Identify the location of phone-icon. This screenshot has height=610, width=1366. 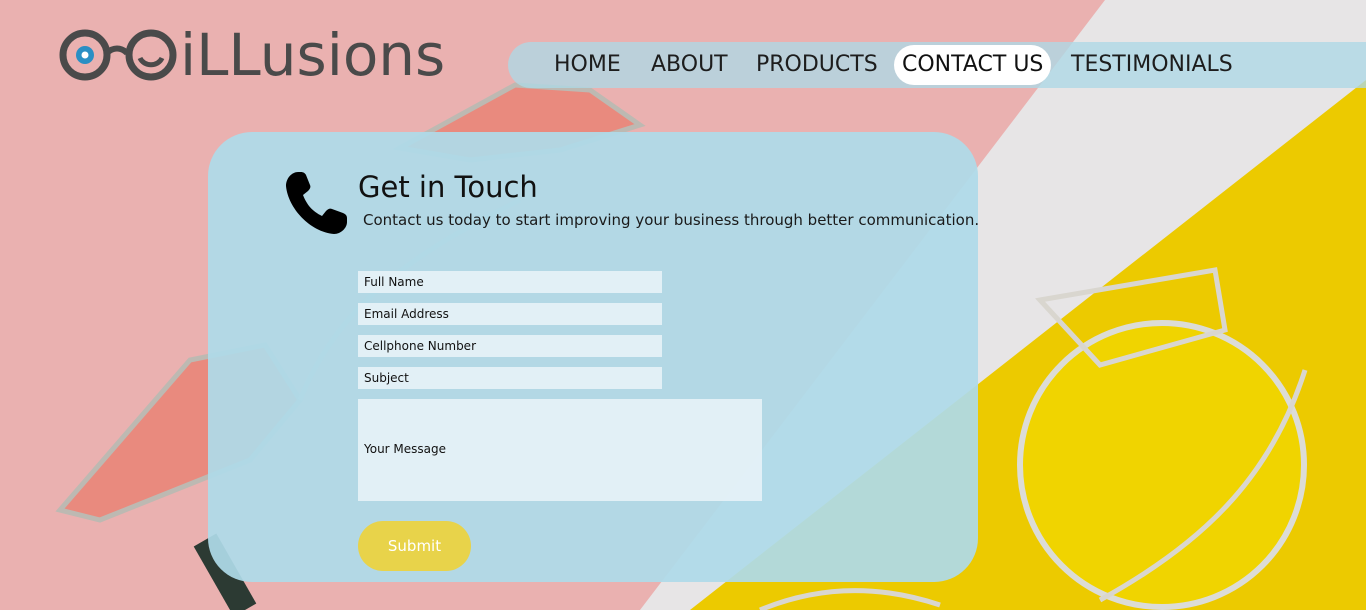
(316, 203).